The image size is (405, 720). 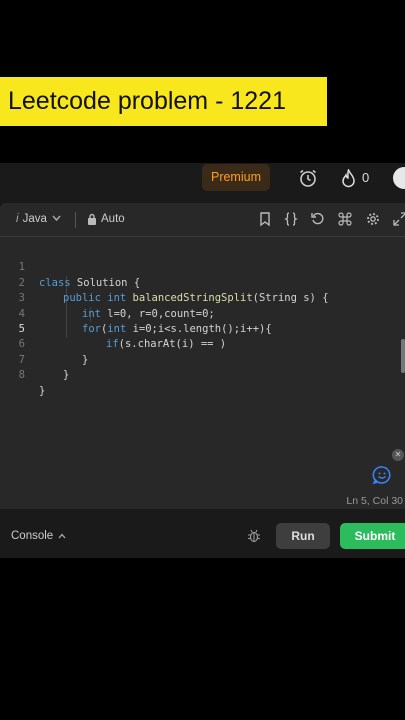 I want to click on fire-streak-icon, so click(x=348, y=178).